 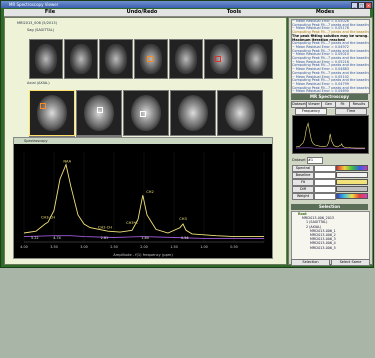 I want to click on row-weight-button: Weight, so click(x=303, y=196).